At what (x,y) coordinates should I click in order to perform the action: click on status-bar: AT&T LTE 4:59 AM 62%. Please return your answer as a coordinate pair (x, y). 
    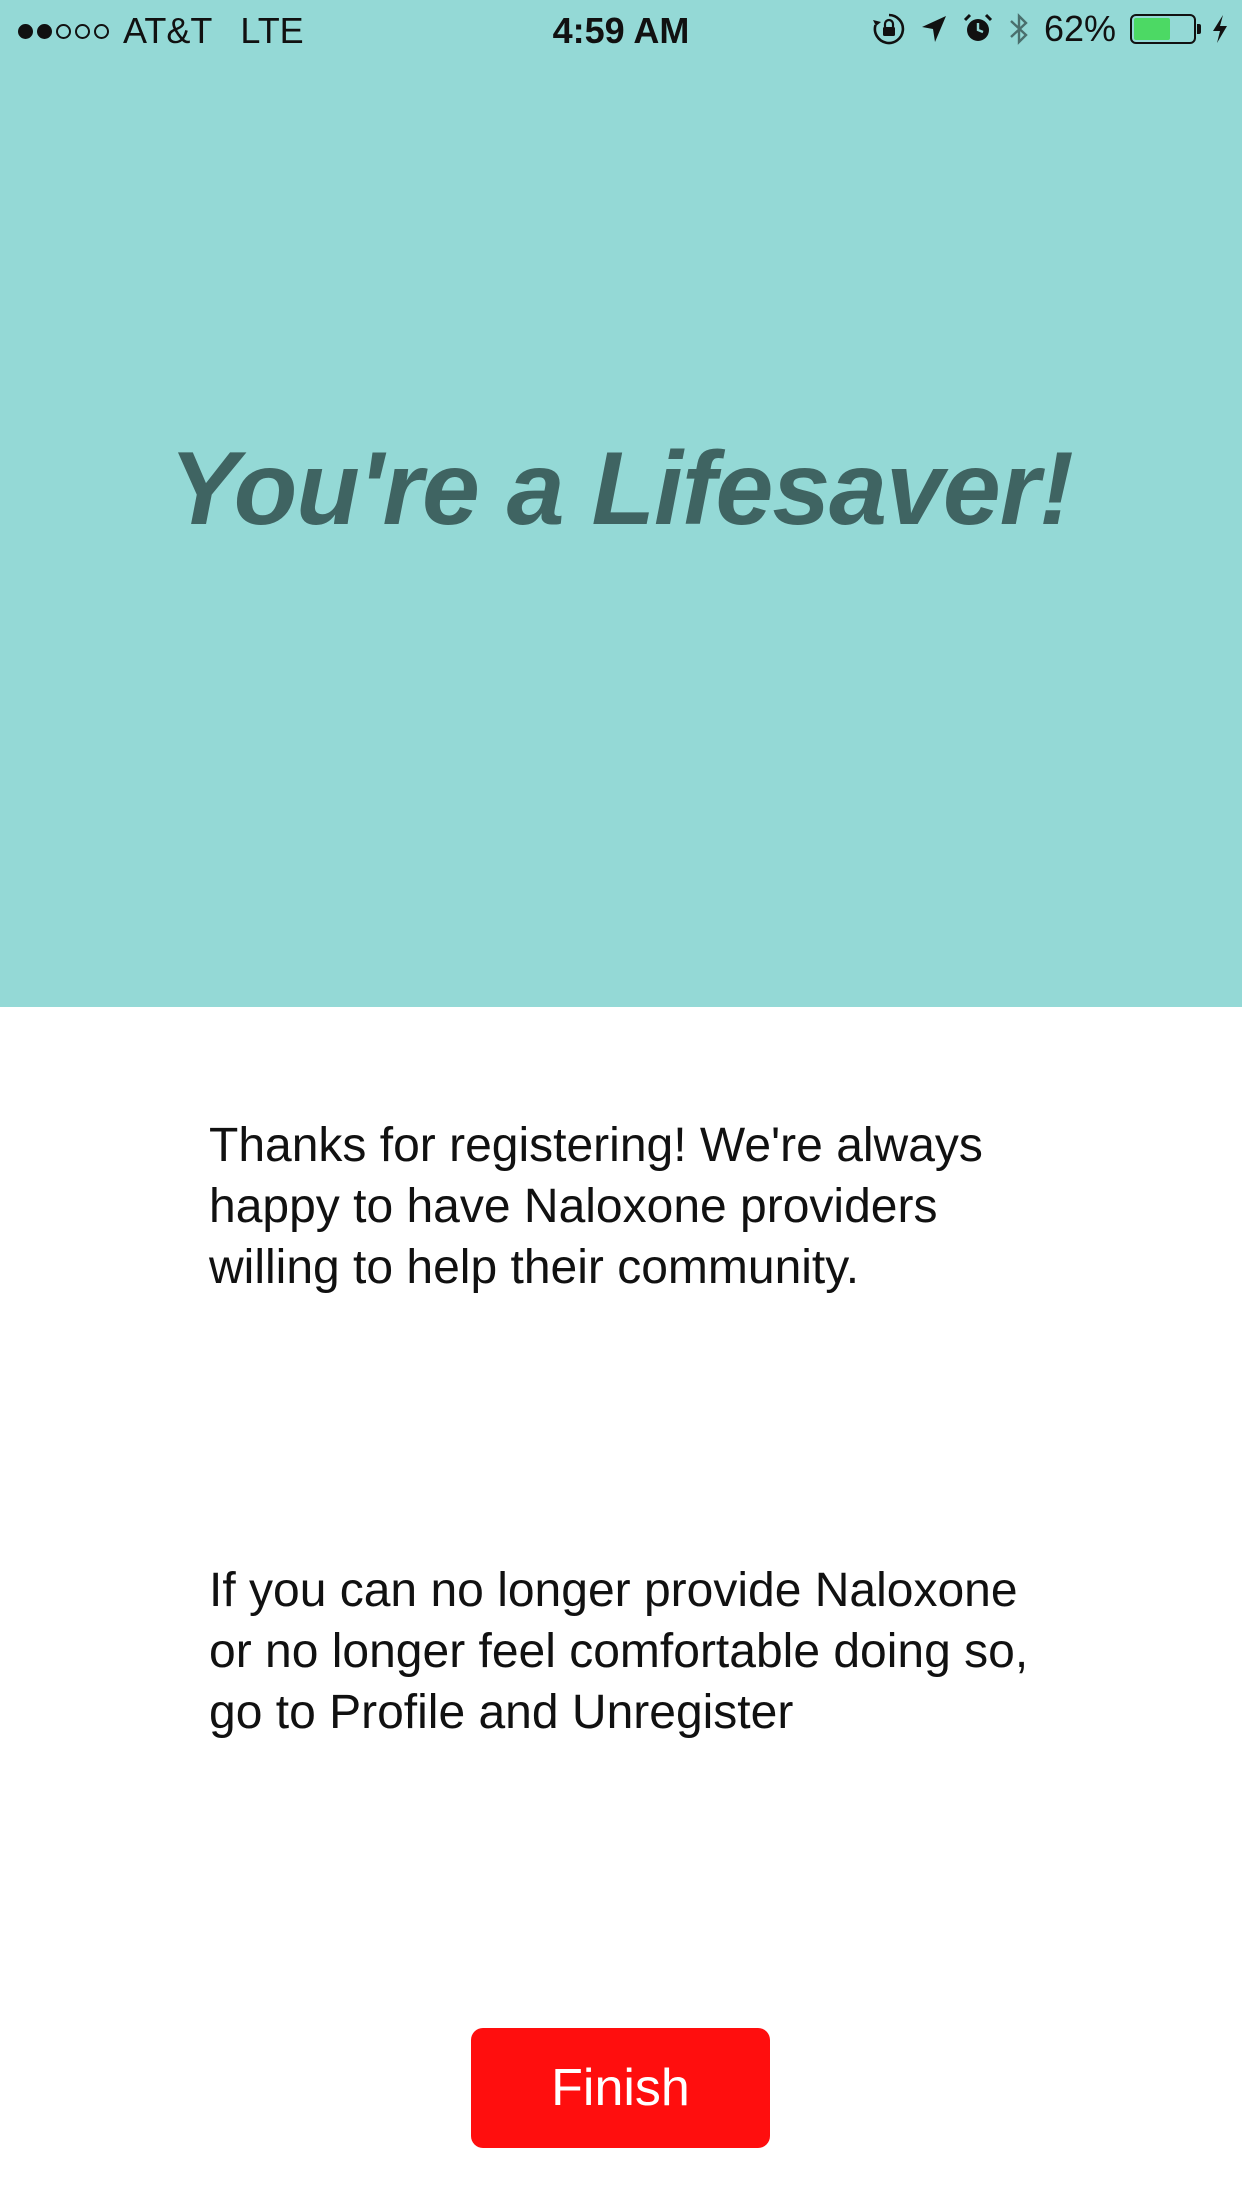
    Looking at the image, I should click on (621, 30).